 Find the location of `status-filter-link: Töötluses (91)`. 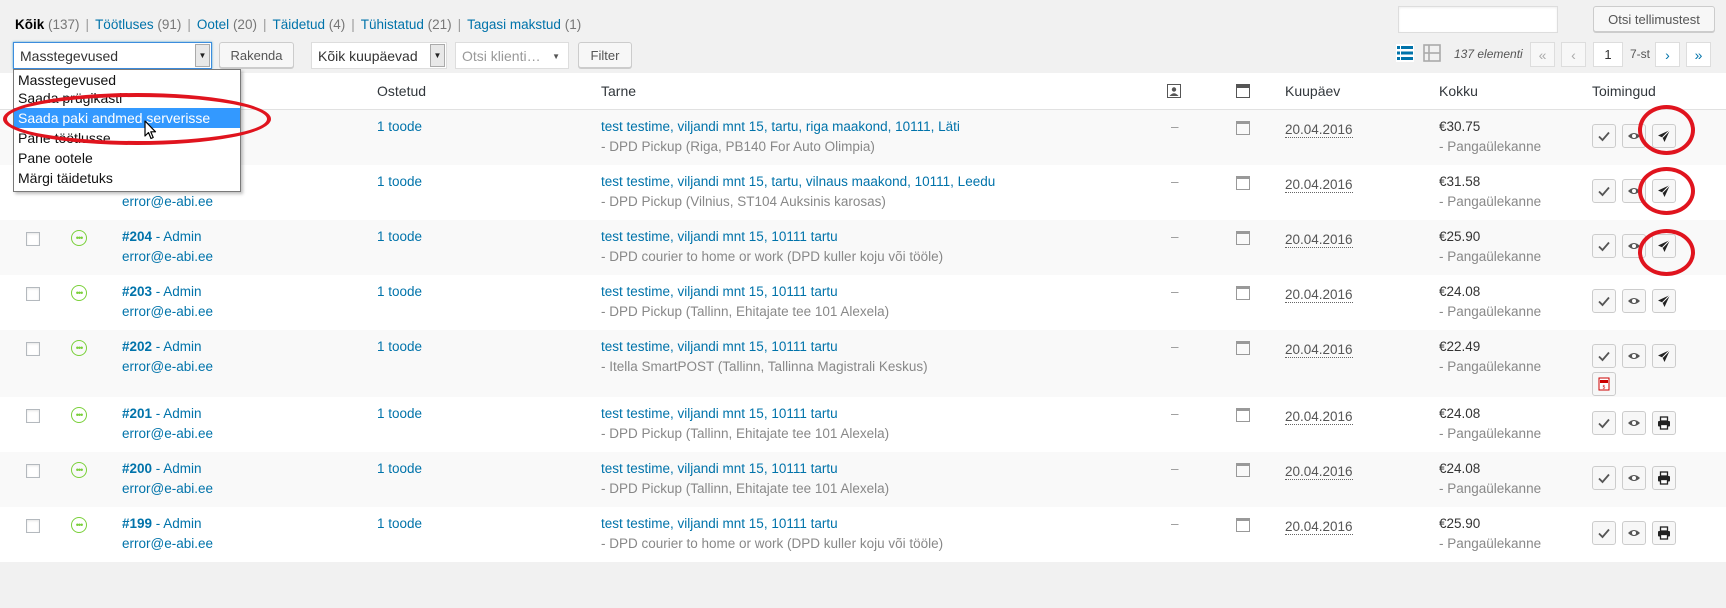

status-filter-link: Töötluses (91) is located at coordinates (138, 24).